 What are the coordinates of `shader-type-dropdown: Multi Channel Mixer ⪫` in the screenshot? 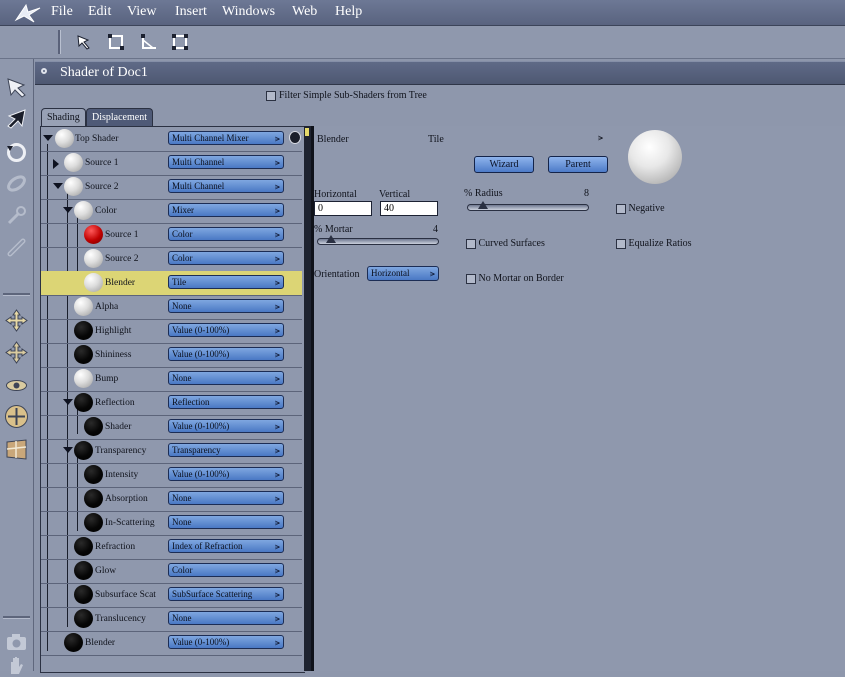 It's located at (226, 138).